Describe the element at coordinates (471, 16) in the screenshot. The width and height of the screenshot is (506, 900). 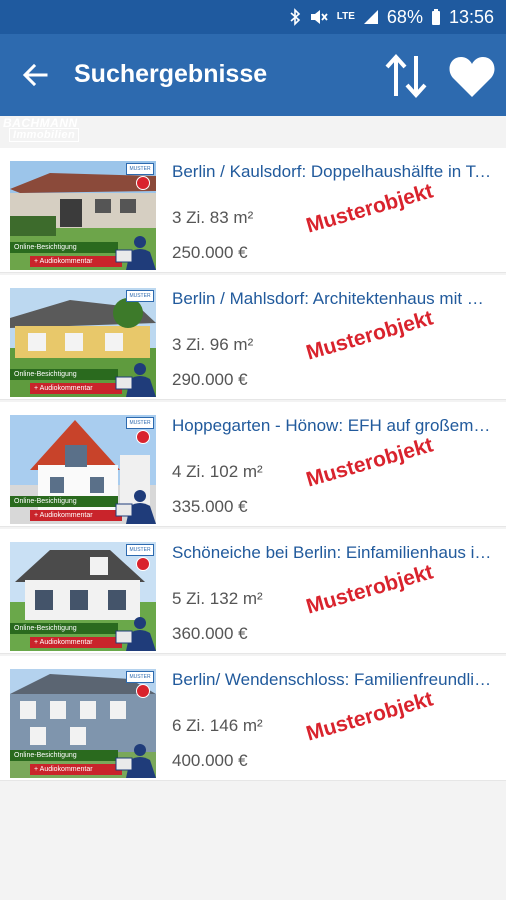
I see `clock: 13:56` at that location.